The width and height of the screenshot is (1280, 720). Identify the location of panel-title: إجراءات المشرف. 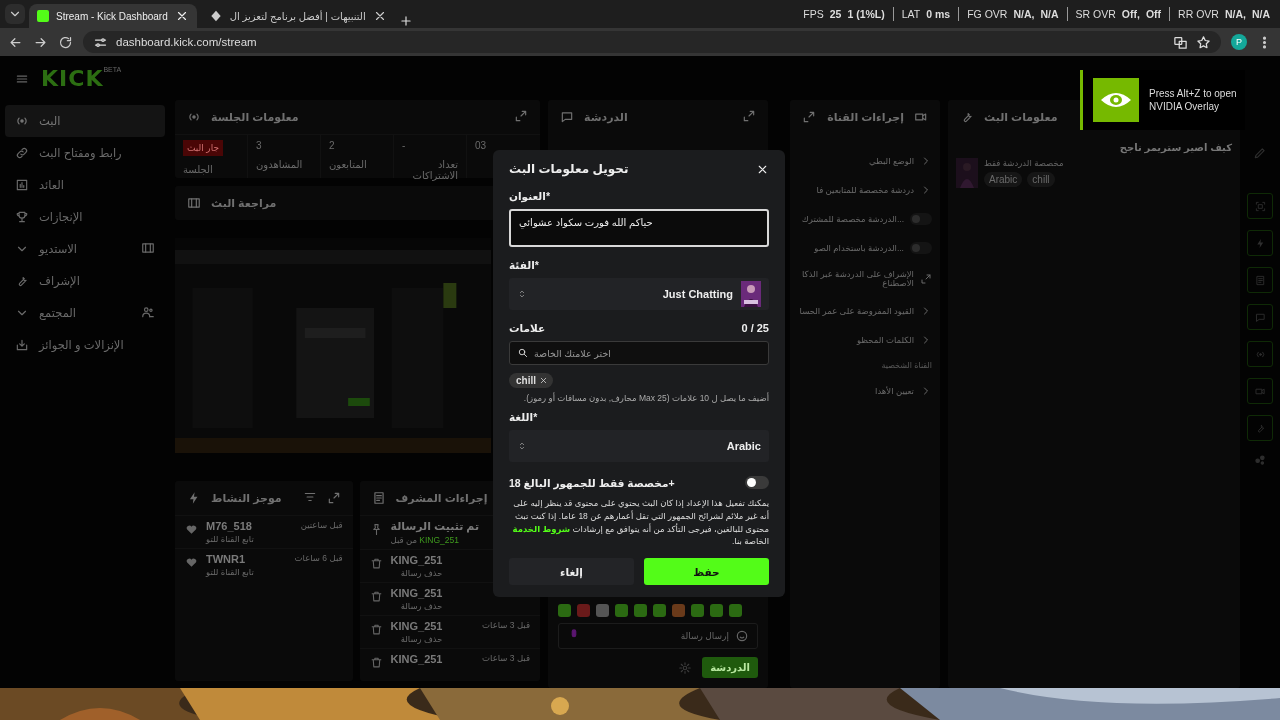
(441, 498).